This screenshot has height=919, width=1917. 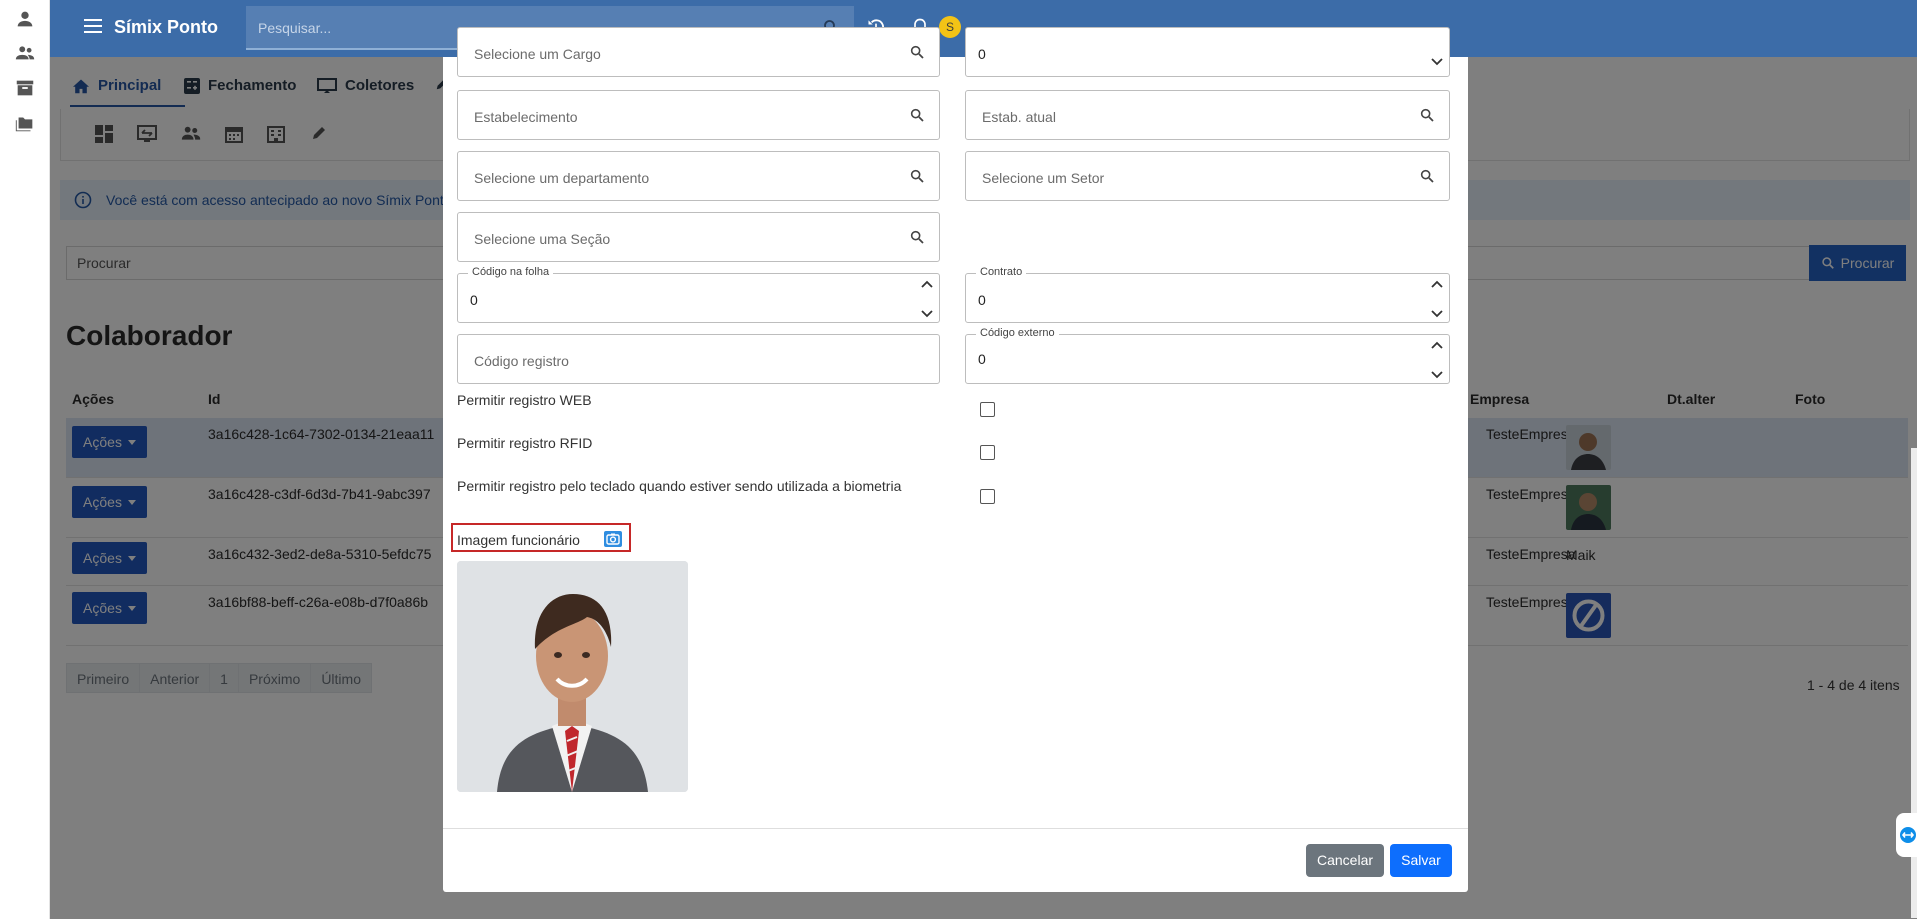 I want to click on contrato-field: Contrato 0, so click(x=1207, y=294).